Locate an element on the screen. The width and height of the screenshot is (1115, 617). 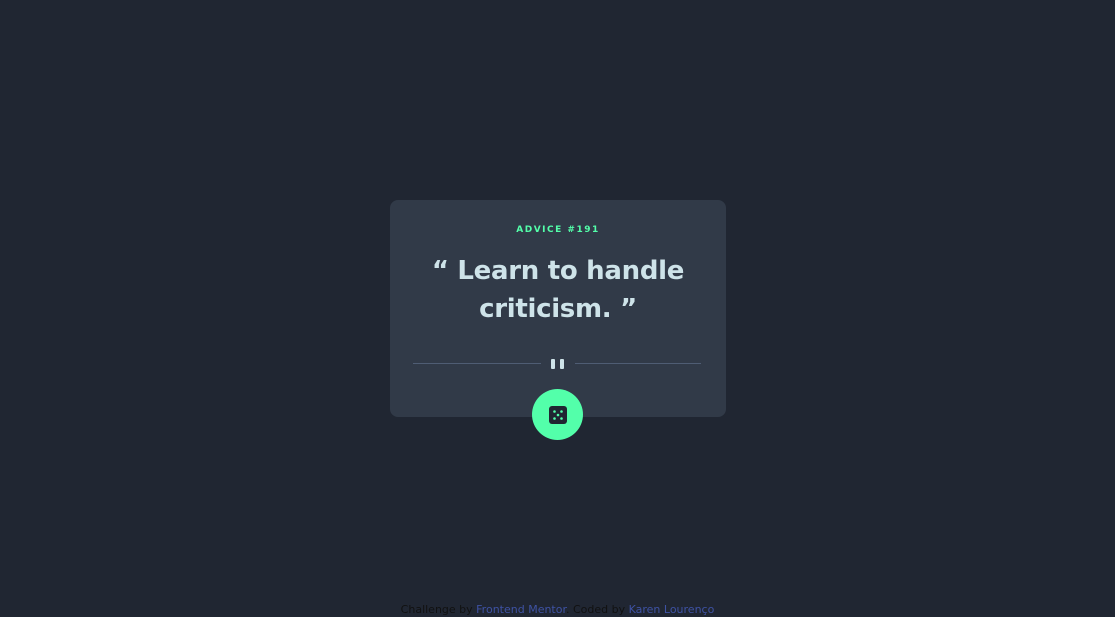
dice-icon is located at coordinates (557, 414).